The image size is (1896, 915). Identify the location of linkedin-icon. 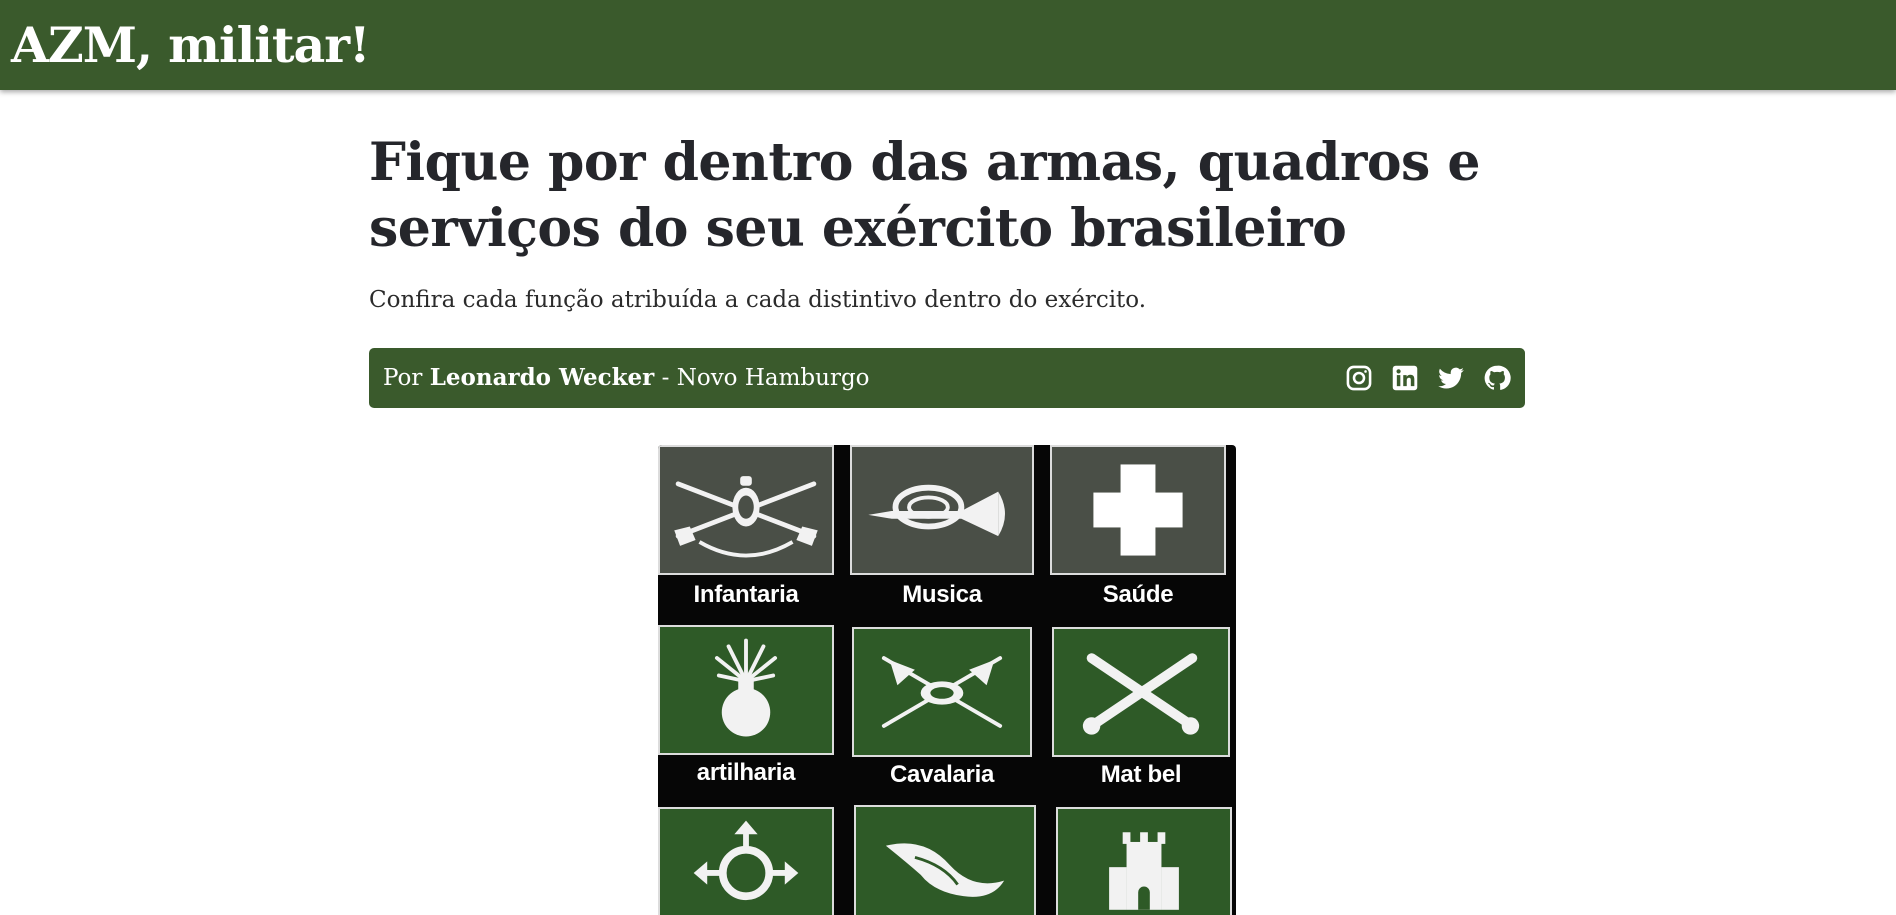
(1405, 378).